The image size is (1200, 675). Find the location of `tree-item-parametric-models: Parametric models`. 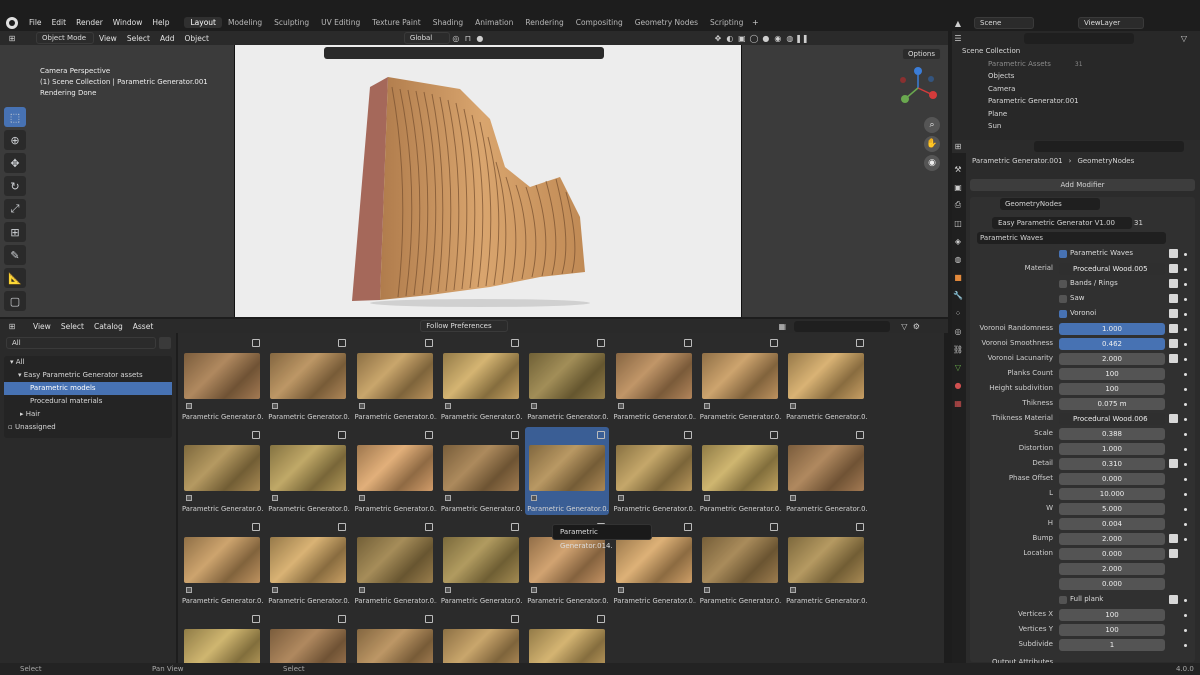

tree-item-parametric-models: Parametric models is located at coordinates (88, 388).